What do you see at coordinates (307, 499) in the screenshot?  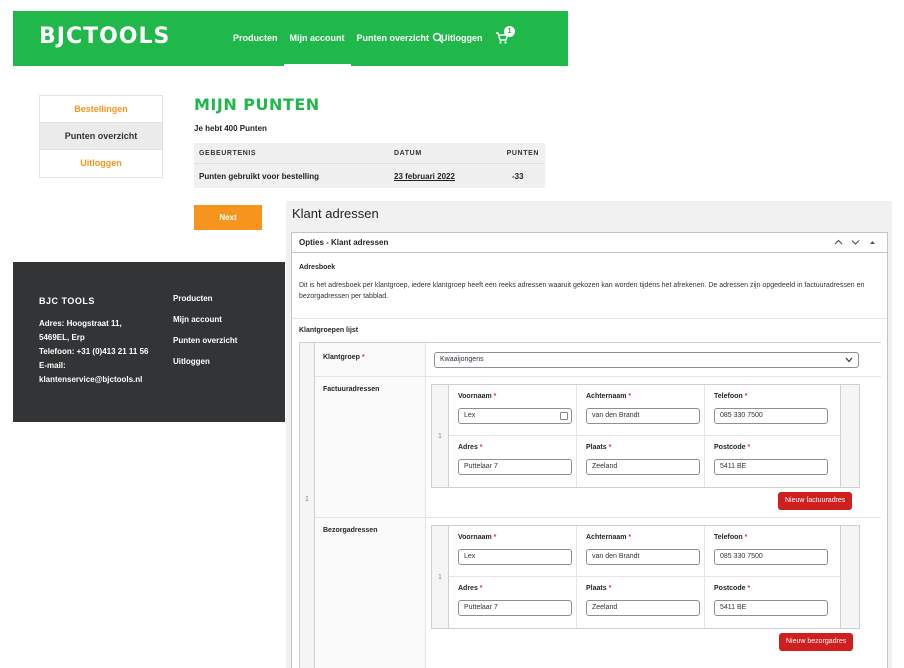 I see `repeater-row-index: 1` at bounding box center [307, 499].